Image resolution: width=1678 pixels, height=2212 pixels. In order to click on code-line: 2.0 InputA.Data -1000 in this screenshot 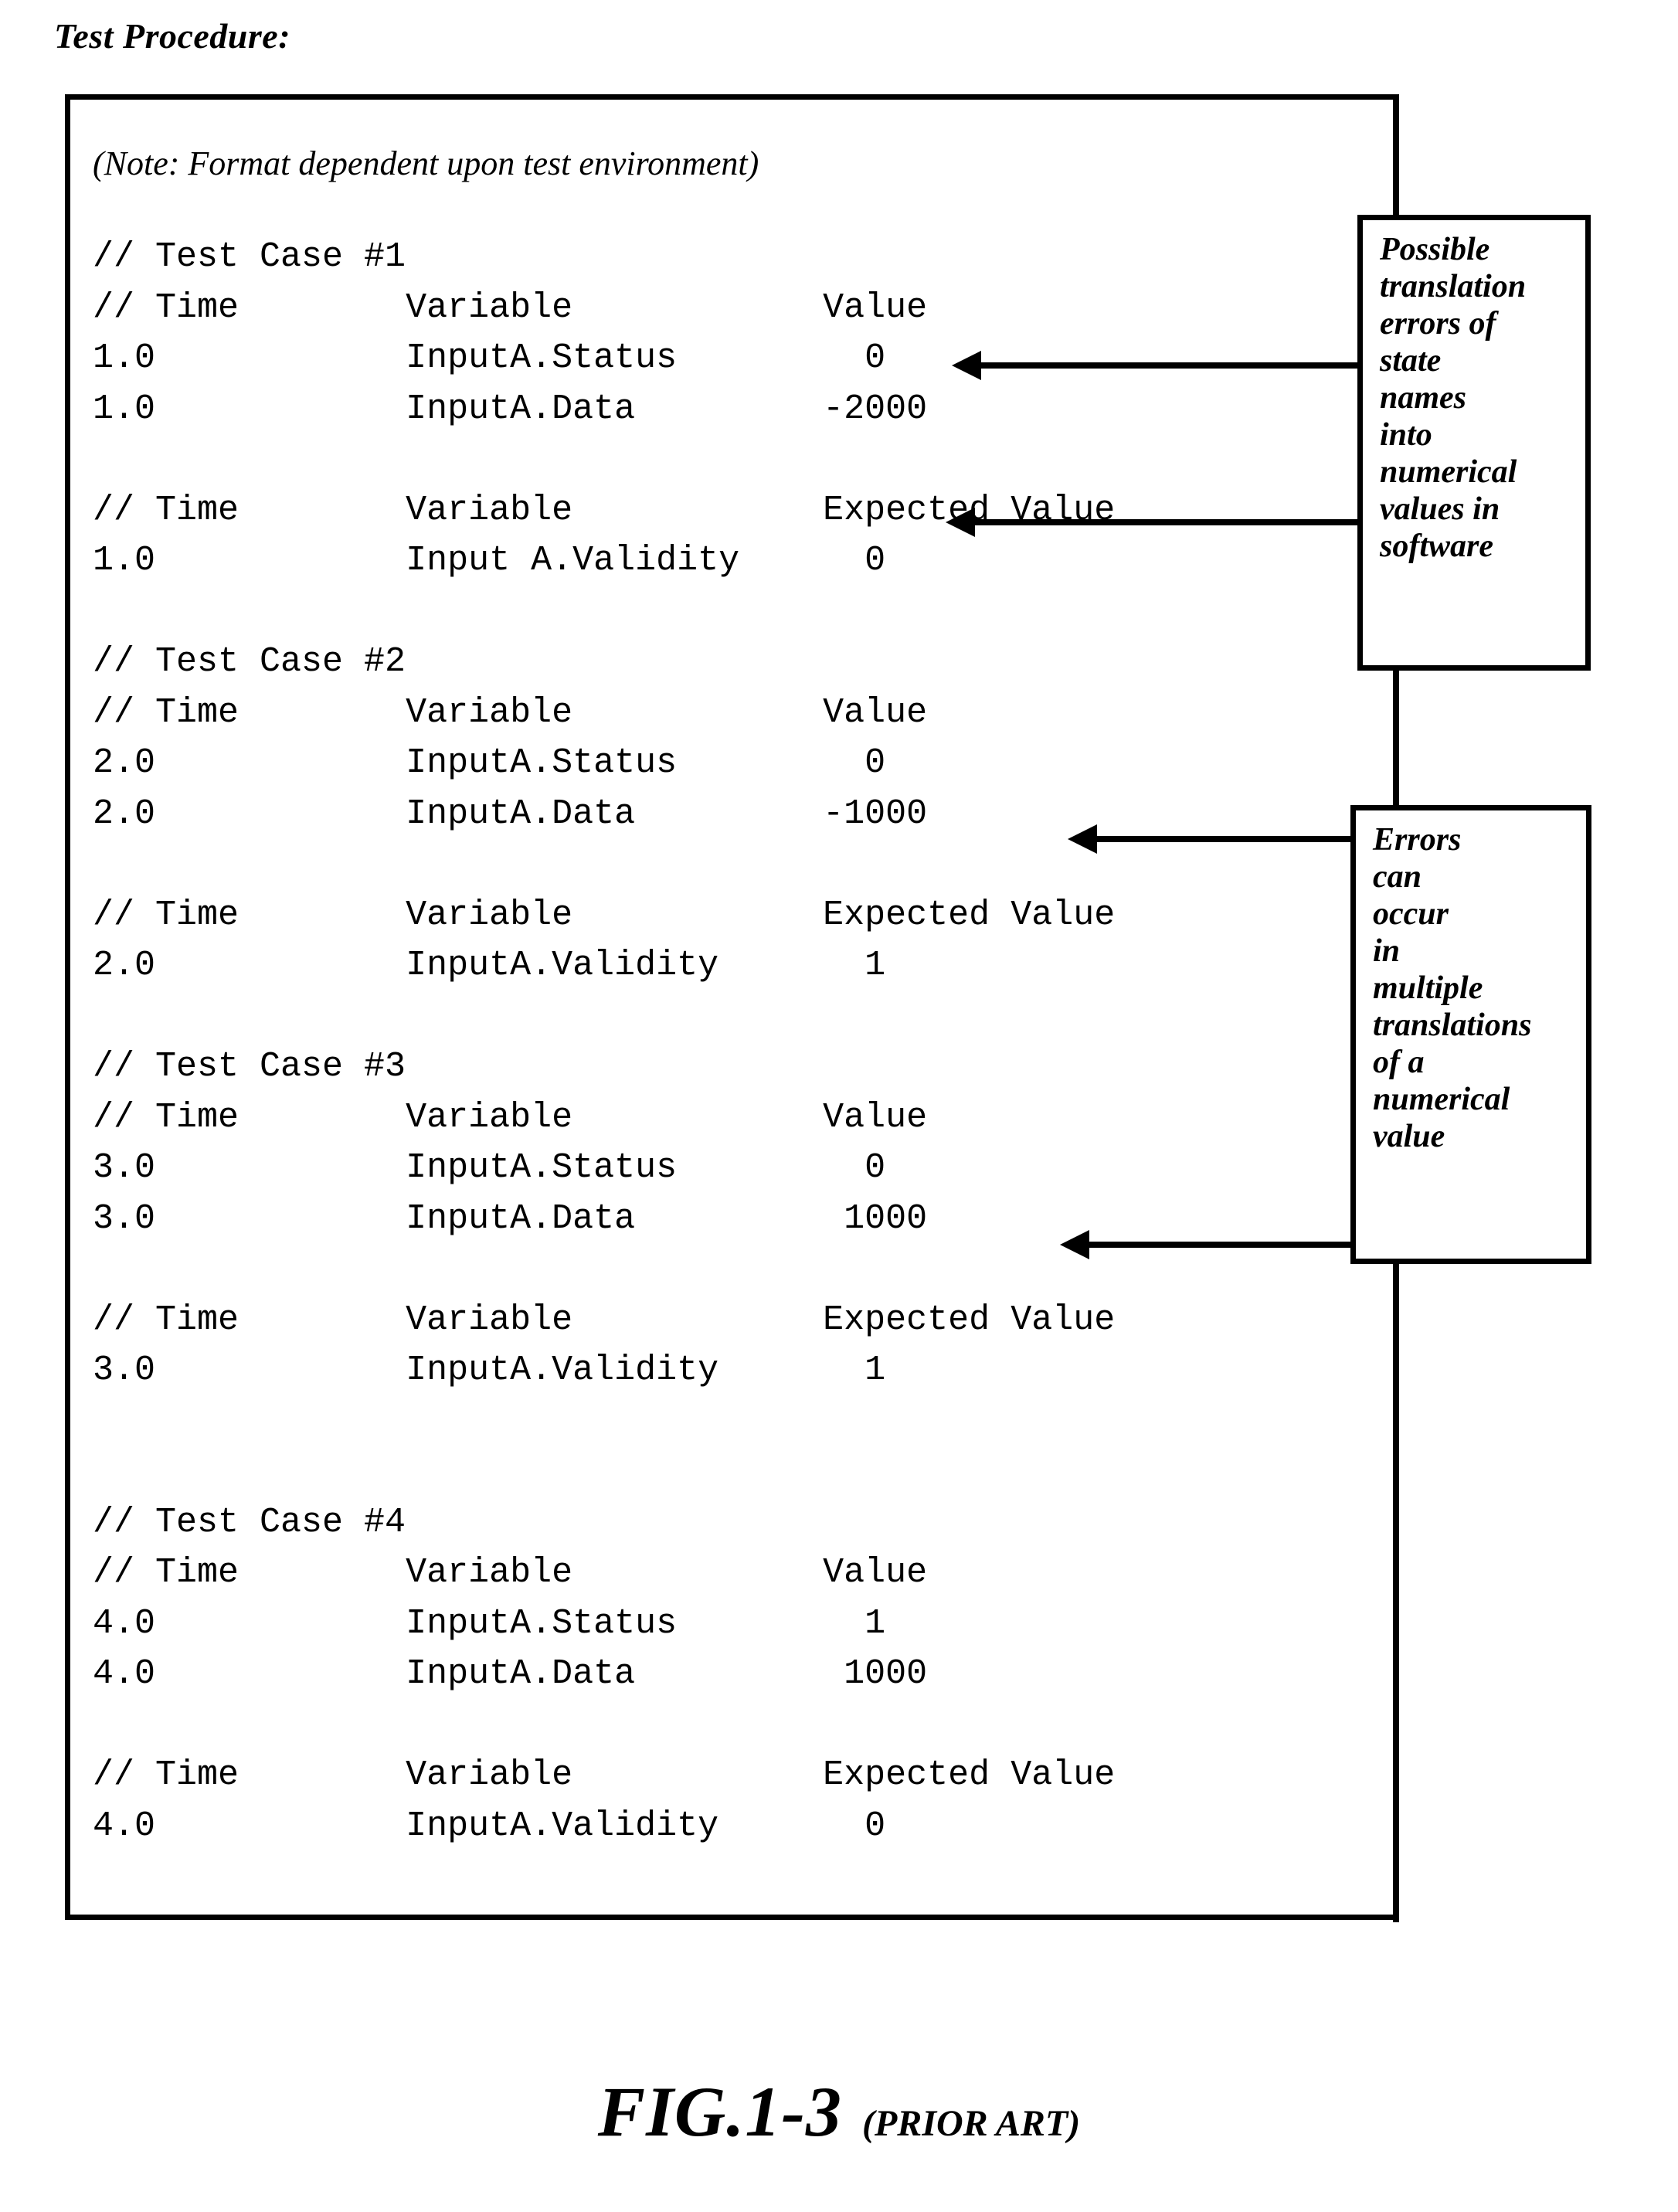, I will do `click(511, 813)`.